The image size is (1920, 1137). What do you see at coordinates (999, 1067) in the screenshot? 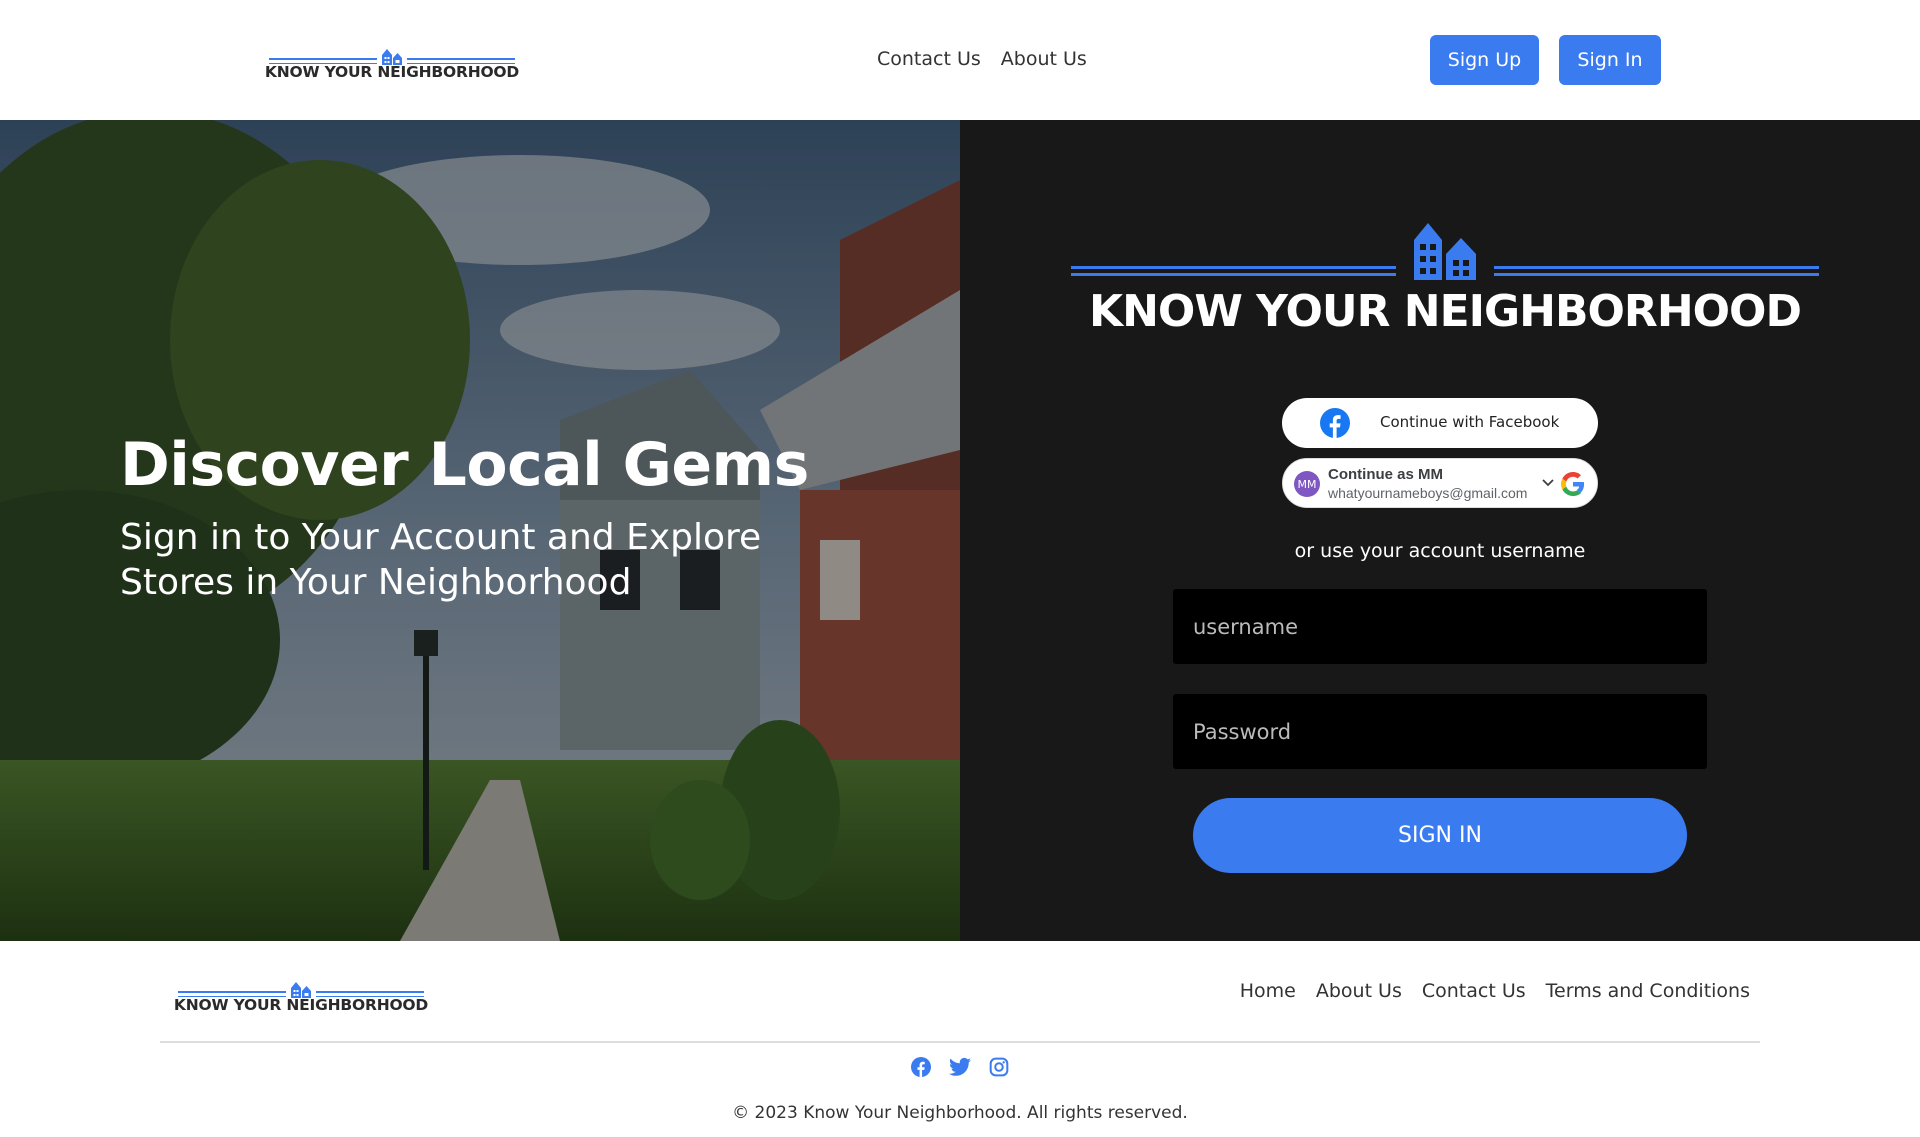
I see `instagram-icon` at bounding box center [999, 1067].